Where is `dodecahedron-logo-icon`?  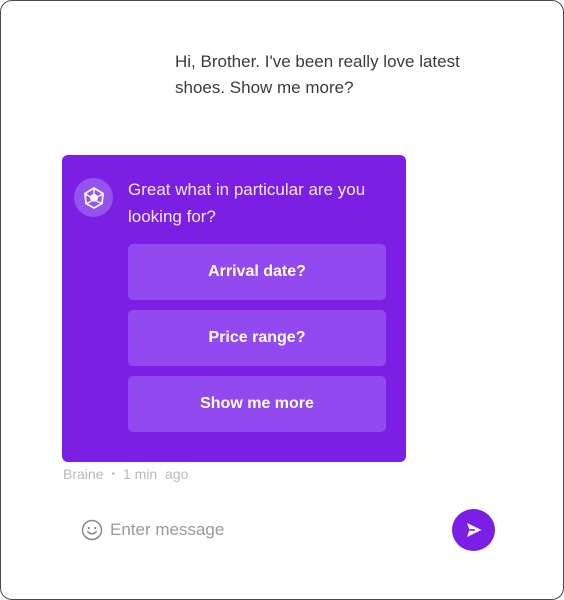 dodecahedron-logo-icon is located at coordinates (93, 197).